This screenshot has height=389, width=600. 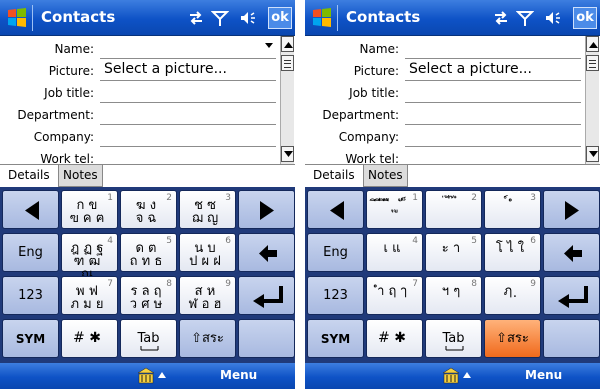 I want to click on char-key-2: ฆ งจ ฉ 2, so click(x=148, y=209).